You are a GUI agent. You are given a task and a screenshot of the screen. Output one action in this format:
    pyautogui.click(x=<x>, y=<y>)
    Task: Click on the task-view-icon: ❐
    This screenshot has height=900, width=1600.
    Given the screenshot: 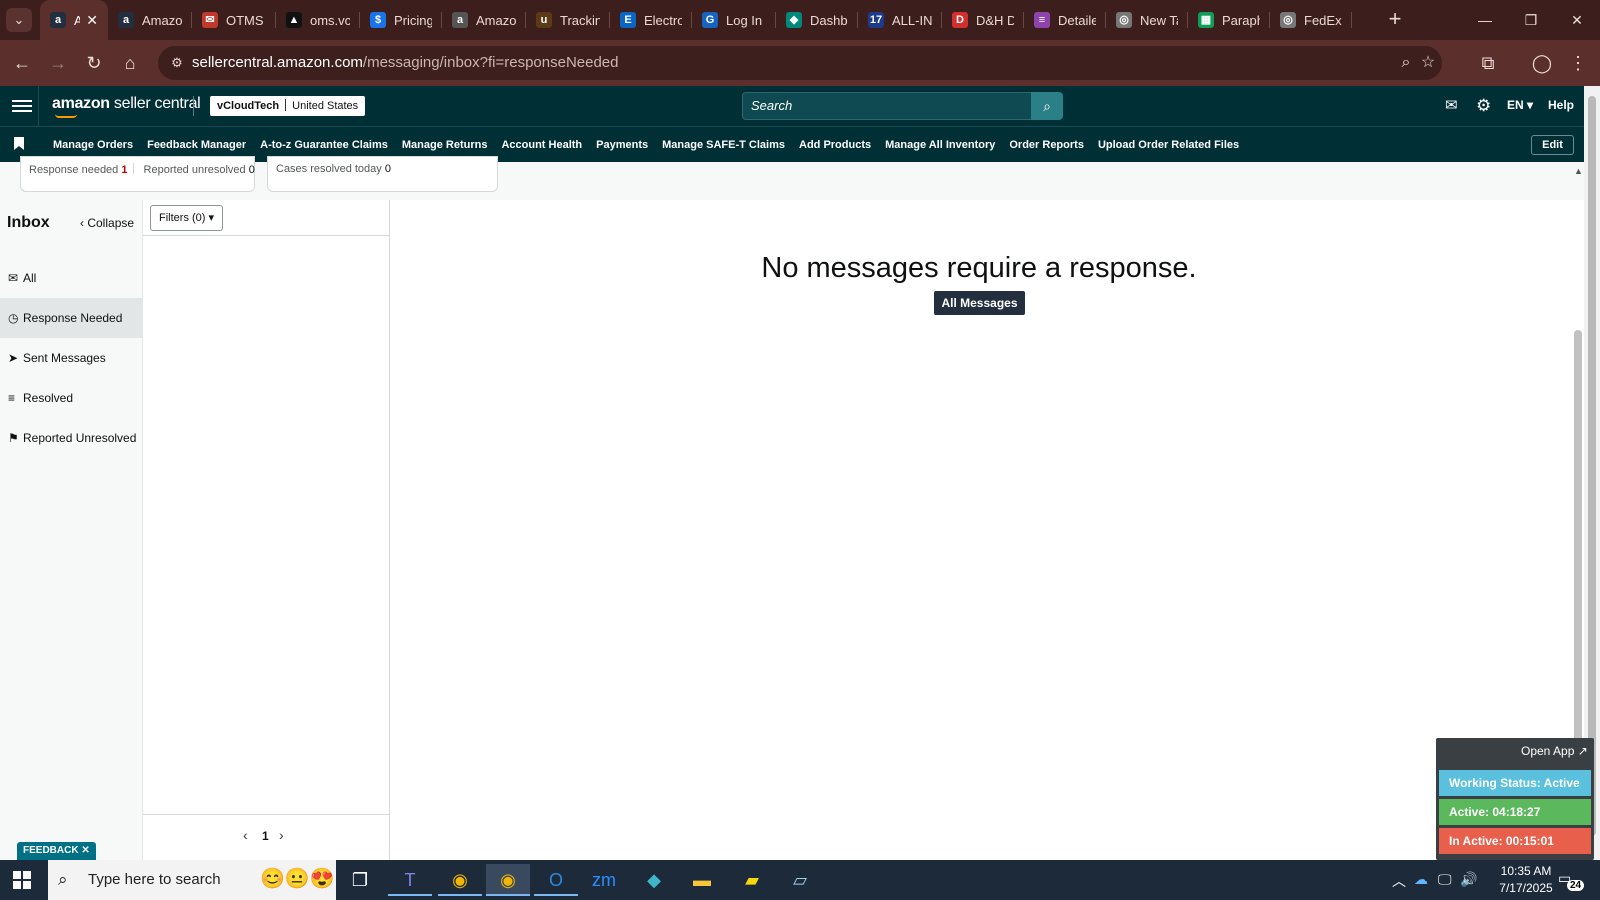 What is the action you would take?
    pyautogui.click(x=360, y=880)
    